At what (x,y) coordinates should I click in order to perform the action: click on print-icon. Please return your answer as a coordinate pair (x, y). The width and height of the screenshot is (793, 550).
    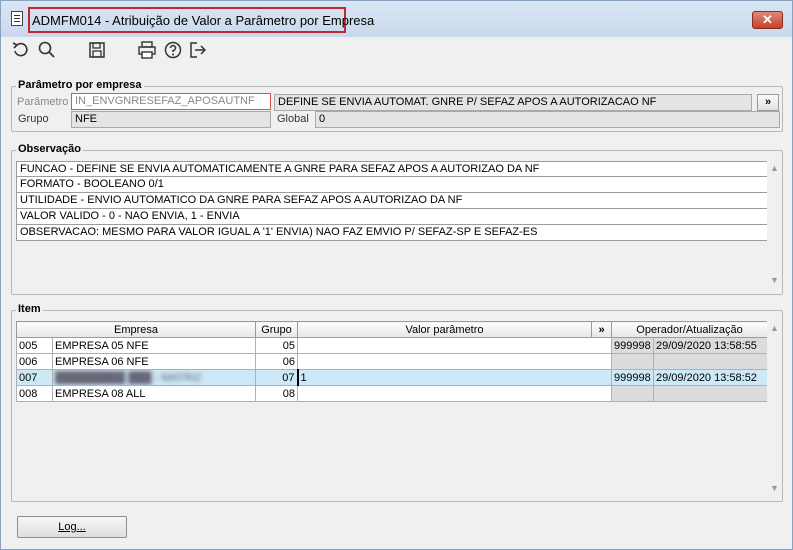
    Looking at the image, I should click on (147, 50).